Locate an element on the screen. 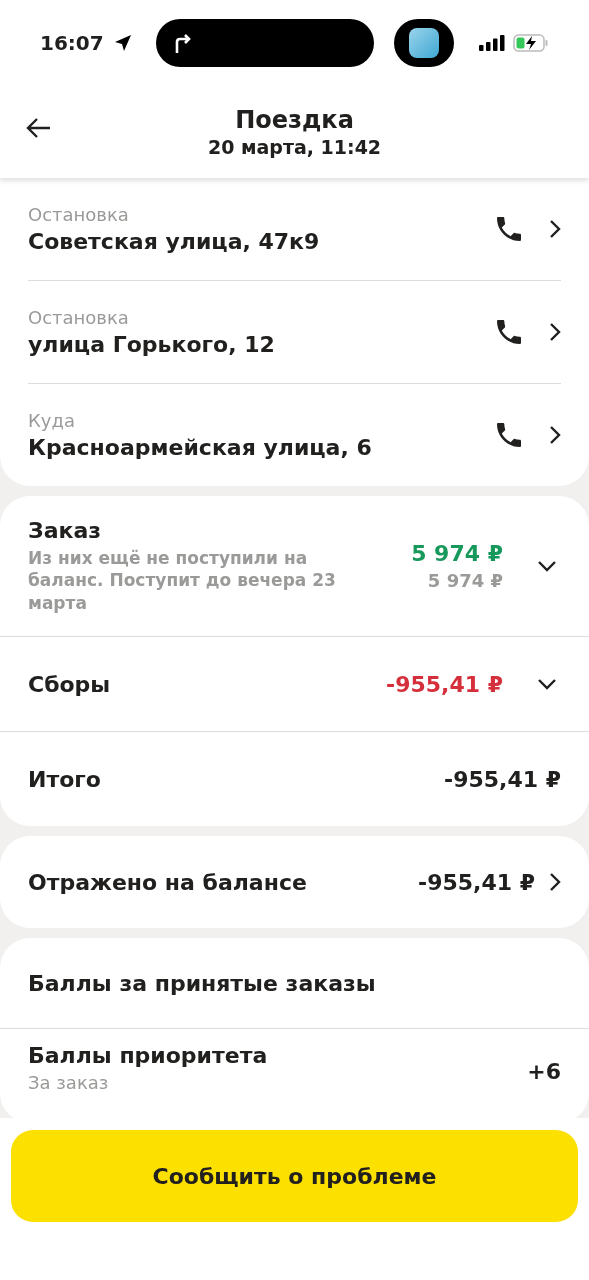 Image resolution: width=589 pixels, height=1280 pixels. battery-icon is located at coordinates (531, 43).